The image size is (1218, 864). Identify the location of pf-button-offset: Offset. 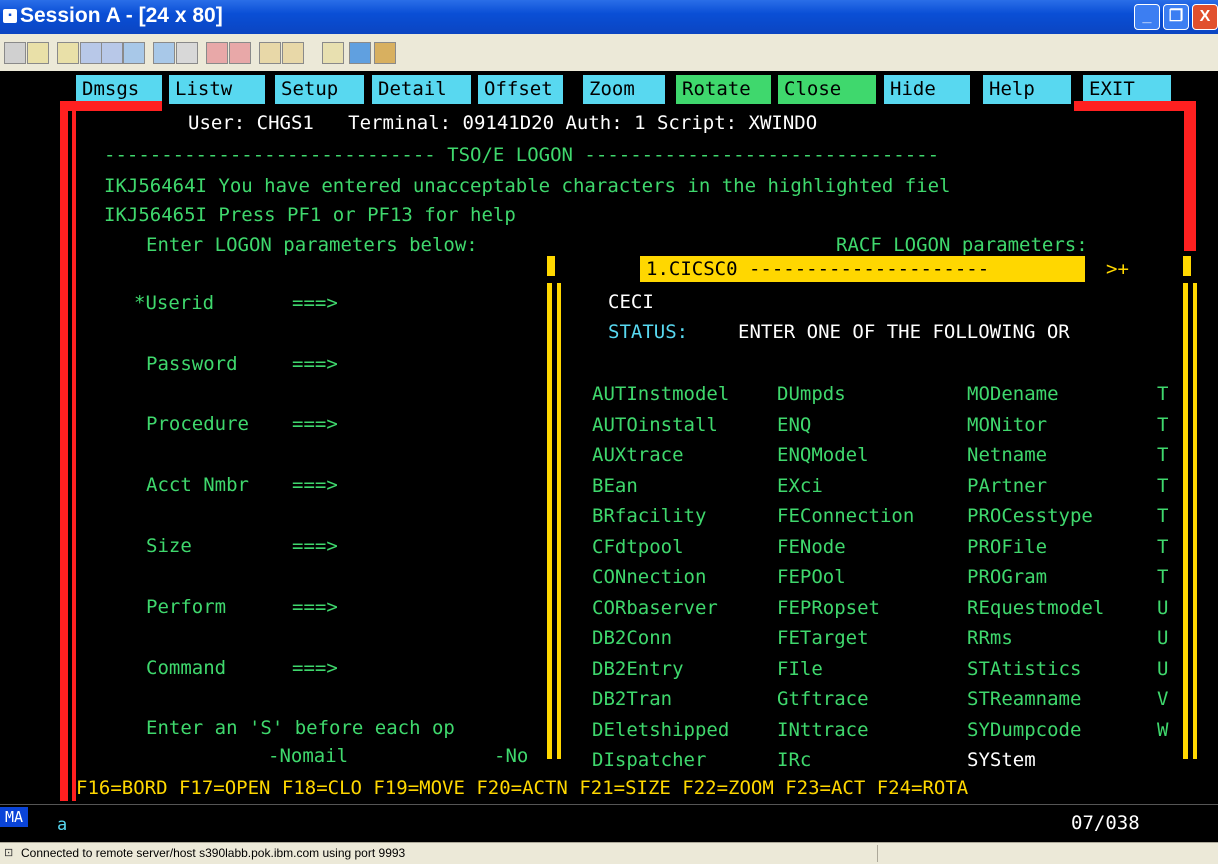
(520, 89).